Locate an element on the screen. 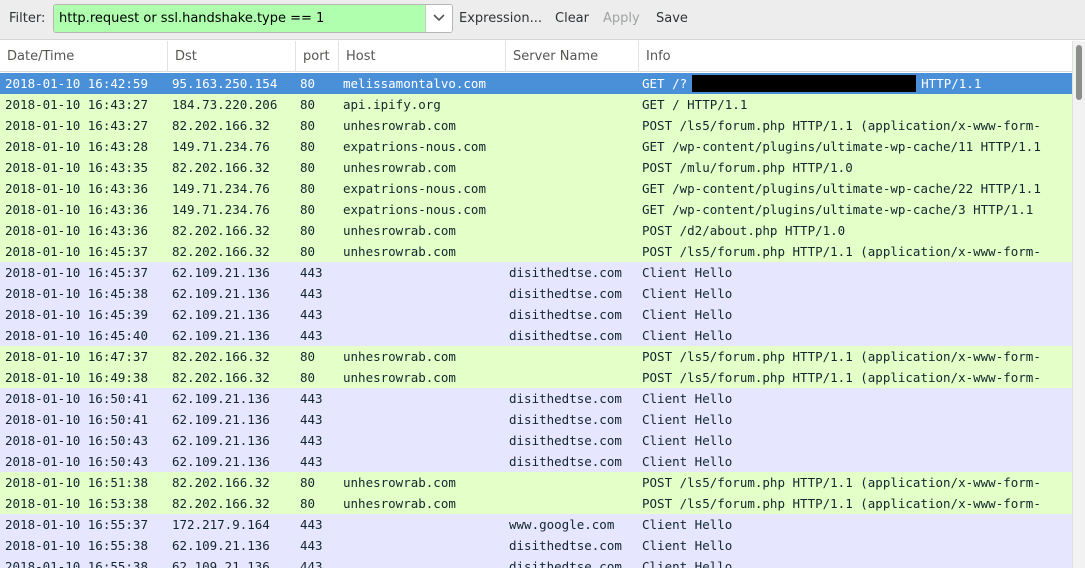 The width and height of the screenshot is (1085, 568). filter-dropdown-button is located at coordinates (438, 18).